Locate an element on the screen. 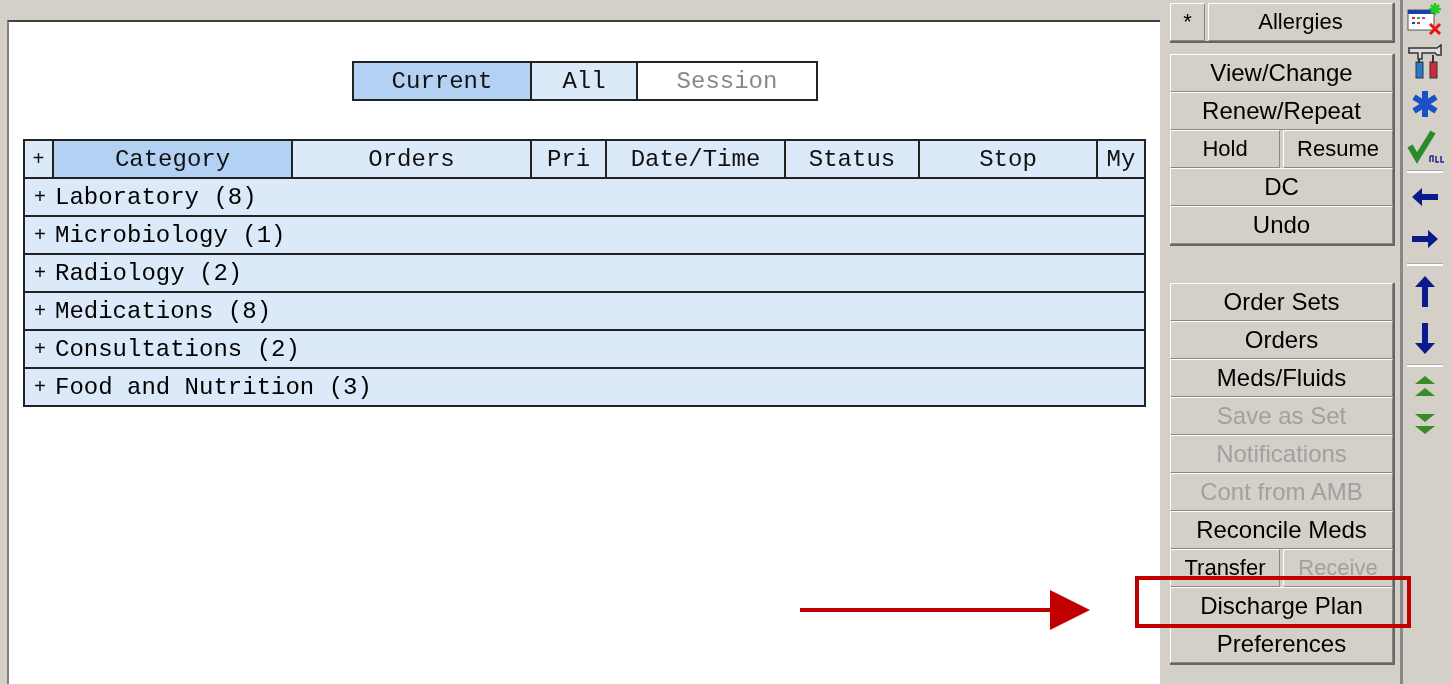  category-label: Consultations (2) is located at coordinates (177, 349).